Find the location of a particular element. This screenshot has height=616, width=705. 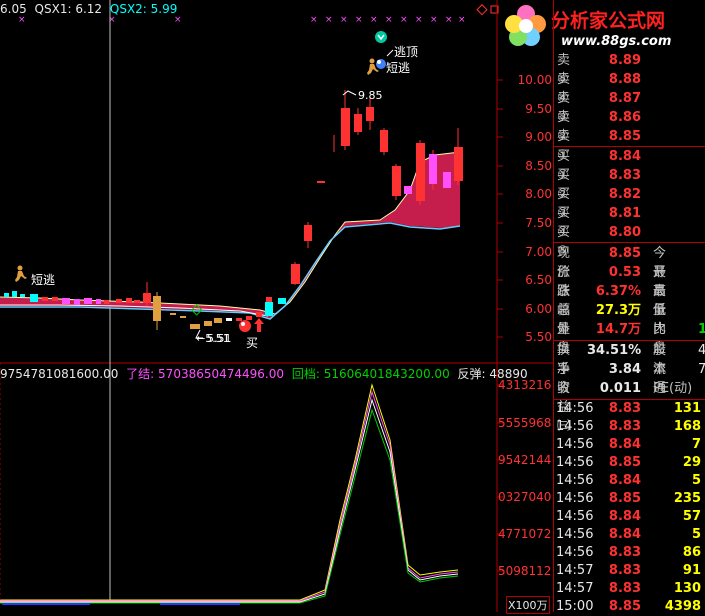

y-tick: 8.50 is located at coordinates (538, 166).